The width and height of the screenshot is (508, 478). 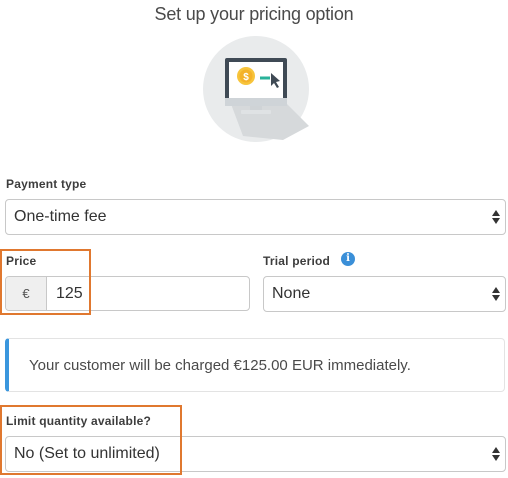 What do you see at coordinates (46, 184) in the screenshot?
I see `payment-type-label: Payment type` at bounding box center [46, 184].